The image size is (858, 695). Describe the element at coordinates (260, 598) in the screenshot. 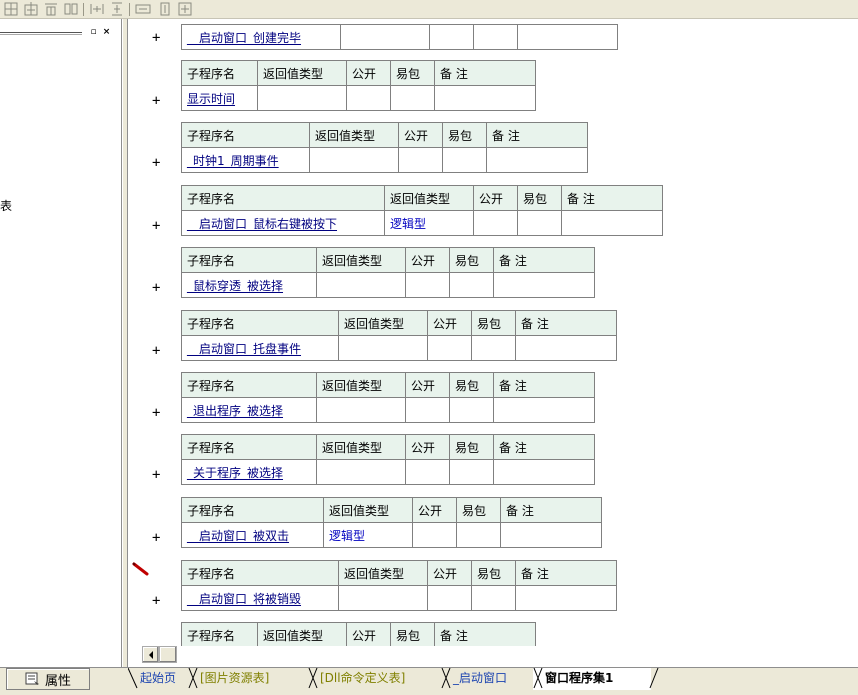

I see `subroutine-name-cell: __启动窗口_将被销毁` at that location.